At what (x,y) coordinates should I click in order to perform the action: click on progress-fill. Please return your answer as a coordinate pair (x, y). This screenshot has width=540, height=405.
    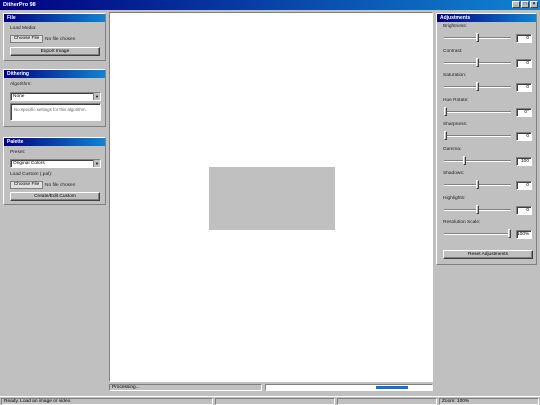
    Looking at the image, I should click on (392, 387).